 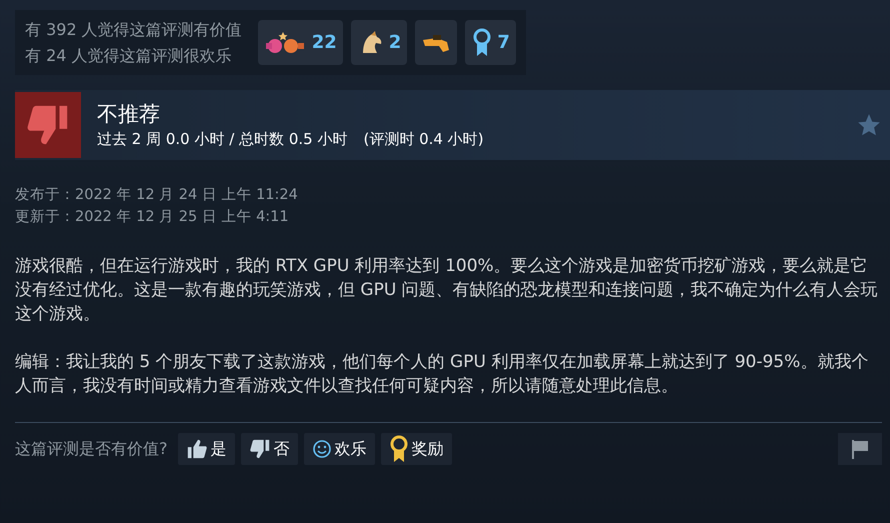 What do you see at coordinates (300, 42) in the screenshot?
I see `award-button: 22` at bounding box center [300, 42].